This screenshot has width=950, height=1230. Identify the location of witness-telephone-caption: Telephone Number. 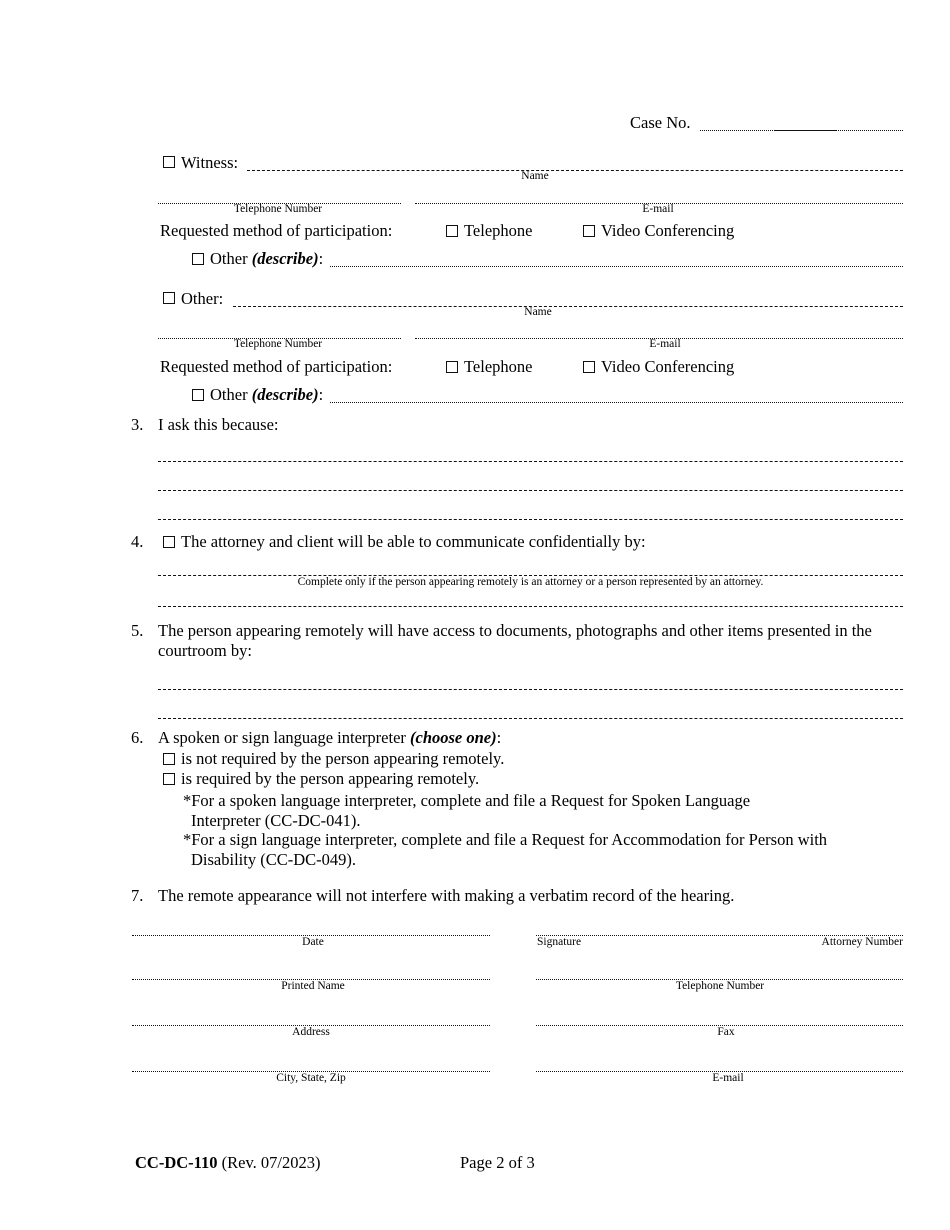
(278, 209).